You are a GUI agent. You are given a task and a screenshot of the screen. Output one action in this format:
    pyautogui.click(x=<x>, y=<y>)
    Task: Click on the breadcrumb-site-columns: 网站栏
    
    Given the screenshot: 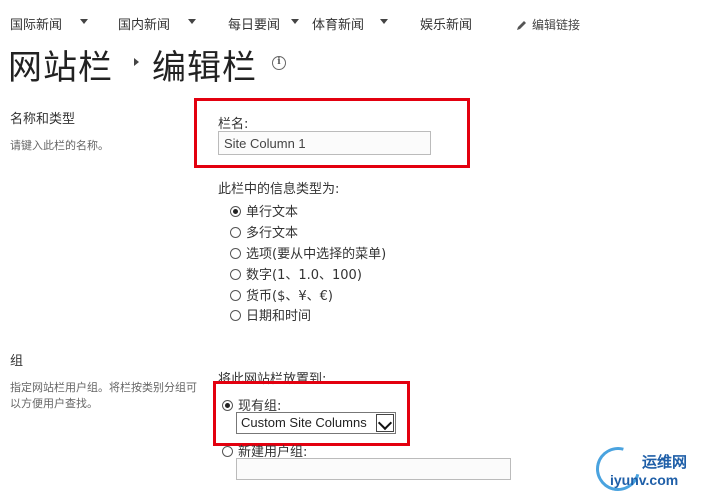 What is the action you would take?
    pyautogui.click(x=60, y=64)
    